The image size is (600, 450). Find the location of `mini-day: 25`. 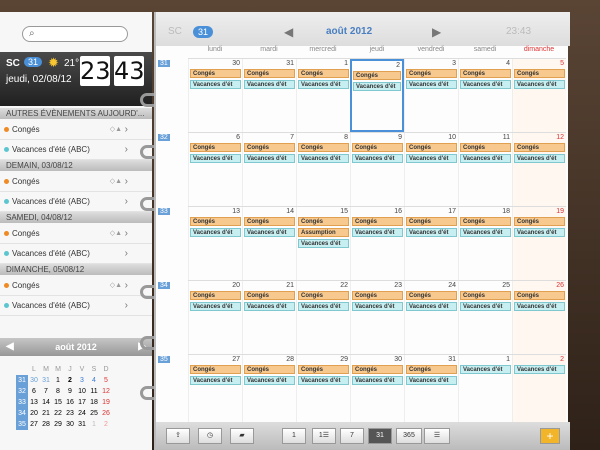

mini-day: 25 is located at coordinates (94, 413).